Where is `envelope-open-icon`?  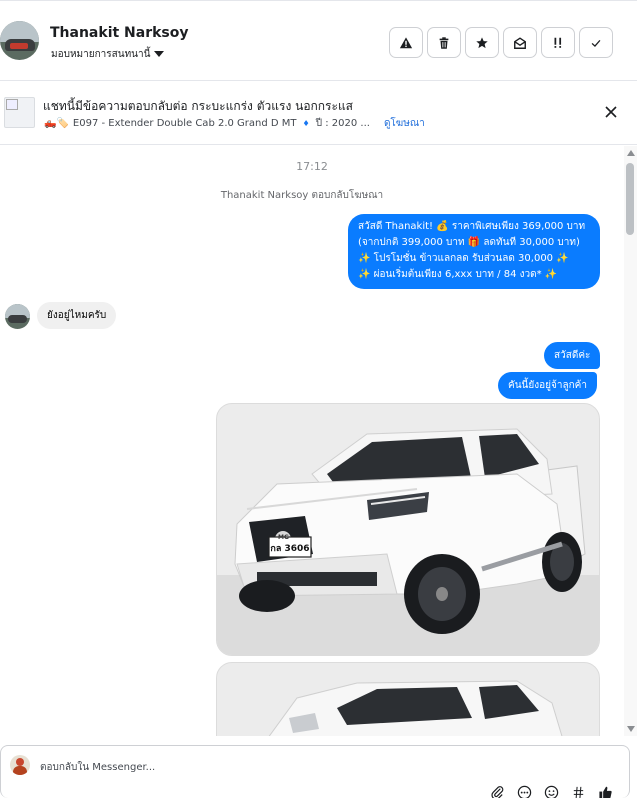
envelope-open-icon is located at coordinates (520, 42).